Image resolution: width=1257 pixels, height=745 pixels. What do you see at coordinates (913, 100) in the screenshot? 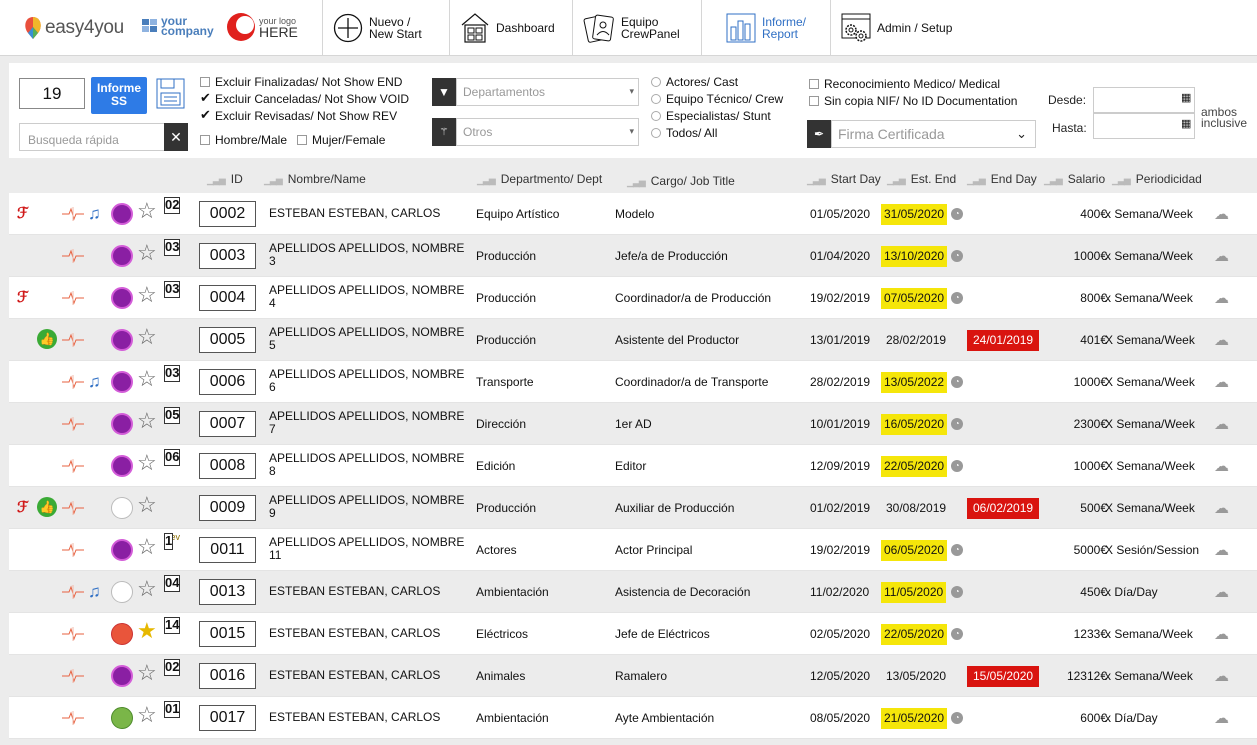
I see `checkbox-no-id: Sin copia NIF/ No ID Documentation` at bounding box center [913, 100].